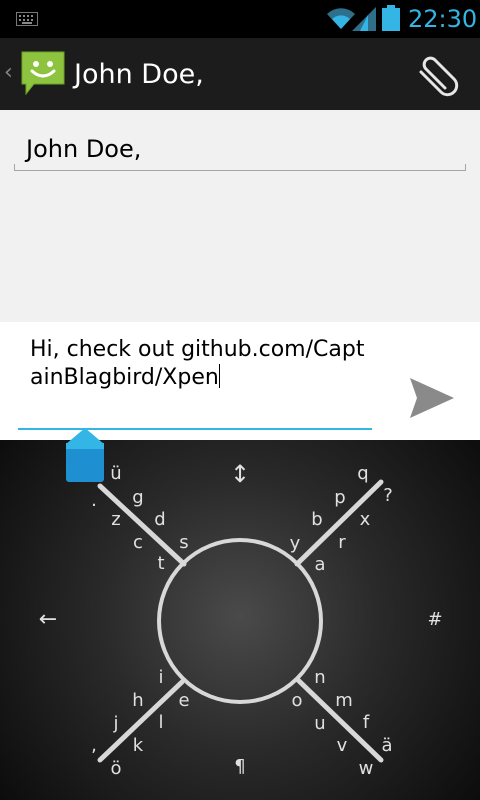  What do you see at coordinates (239, 767) in the screenshot?
I see `key-enter: ¶` at bounding box center [239, 767].